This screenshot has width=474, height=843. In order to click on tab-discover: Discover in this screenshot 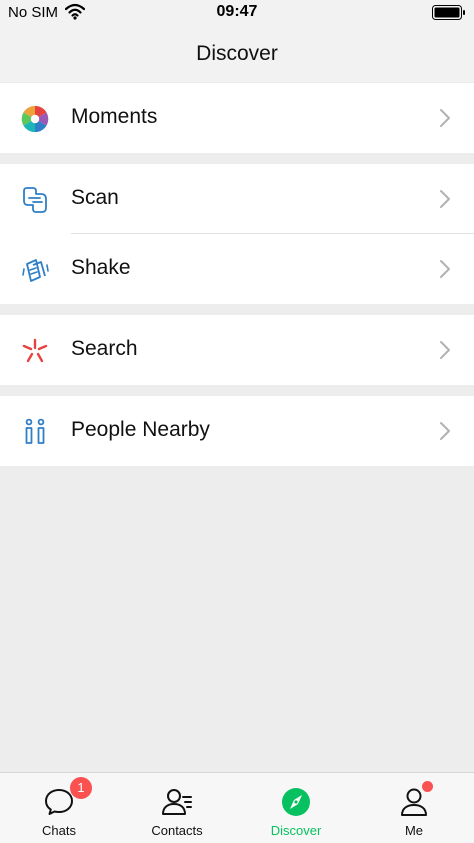, I will do `click(296, 808)`.